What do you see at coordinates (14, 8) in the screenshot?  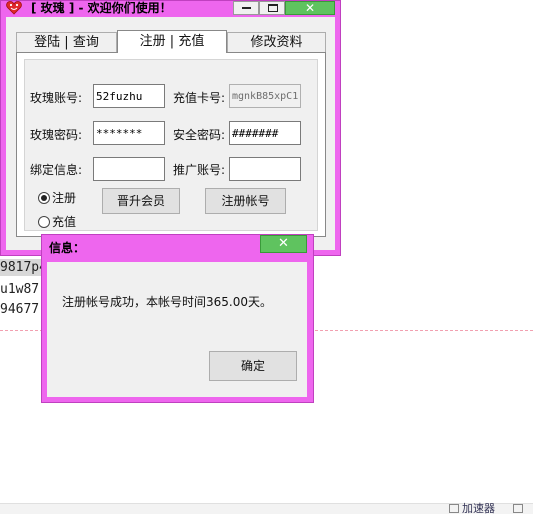 I see `heart-icon` at bounding box center [14, 8].